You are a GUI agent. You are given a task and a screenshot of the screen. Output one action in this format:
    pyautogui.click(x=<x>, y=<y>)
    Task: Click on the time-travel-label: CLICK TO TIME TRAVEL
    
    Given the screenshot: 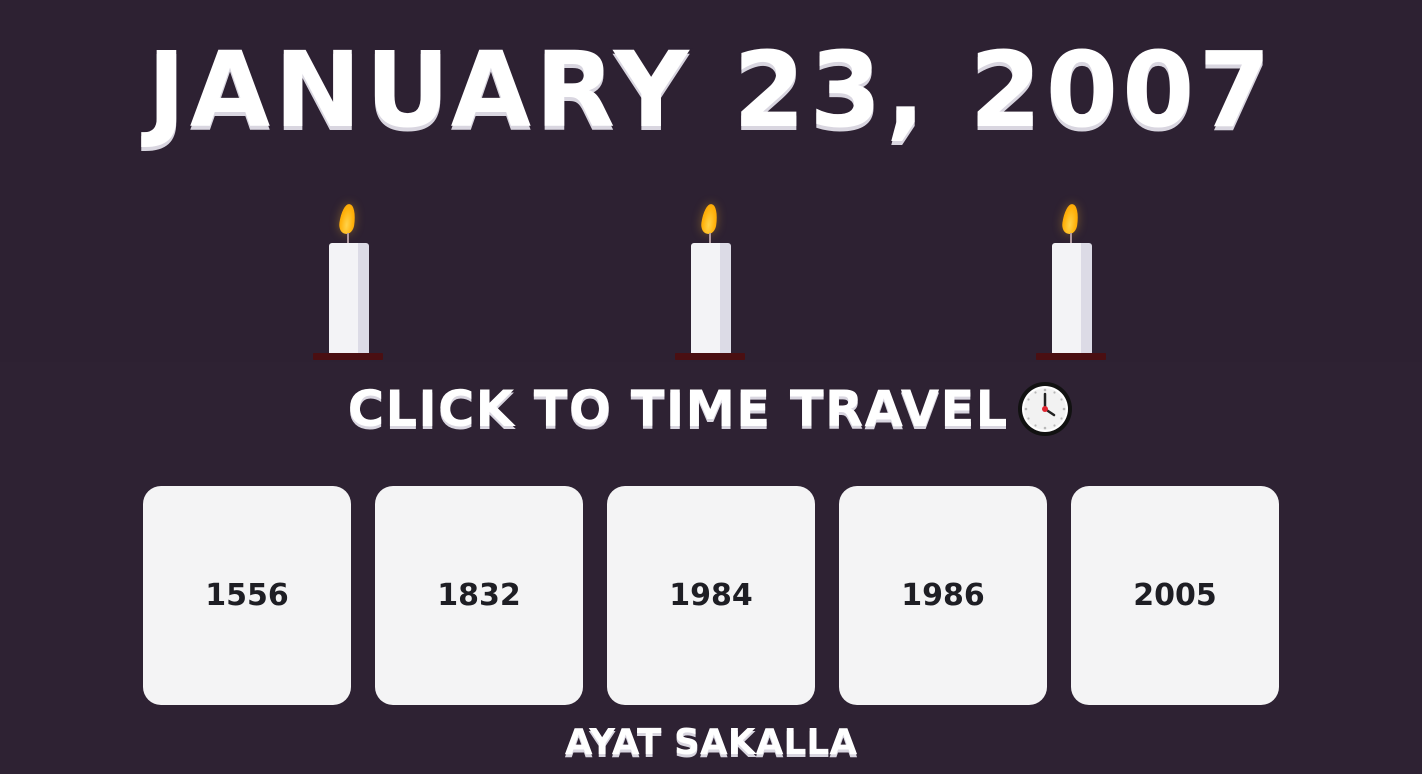 What is the action you would take?
    pyautogui.click(x=678, y=409)
    